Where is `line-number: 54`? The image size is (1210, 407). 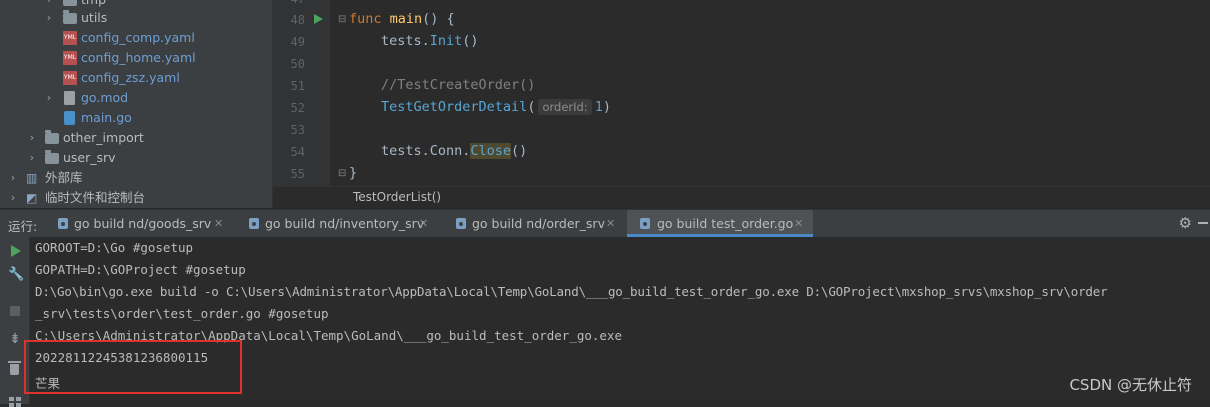
line-number: 54 is located at coordinates (297, 152).